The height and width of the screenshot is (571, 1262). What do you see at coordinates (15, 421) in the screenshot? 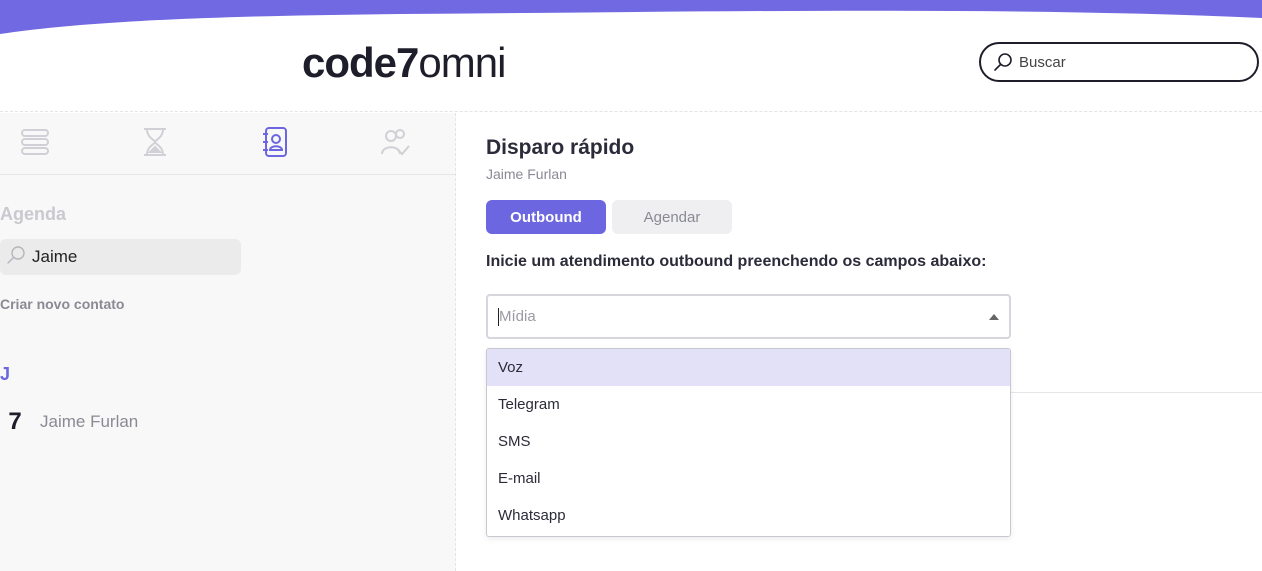
I see `avatar: 7` at bounding box center [15, 421].